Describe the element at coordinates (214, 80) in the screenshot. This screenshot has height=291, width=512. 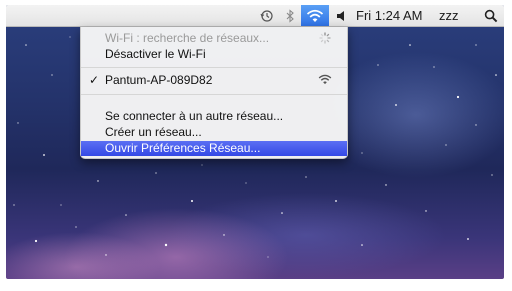
I see `network-item-pantum: ✓ Pantum-AP-089D82` at that location.